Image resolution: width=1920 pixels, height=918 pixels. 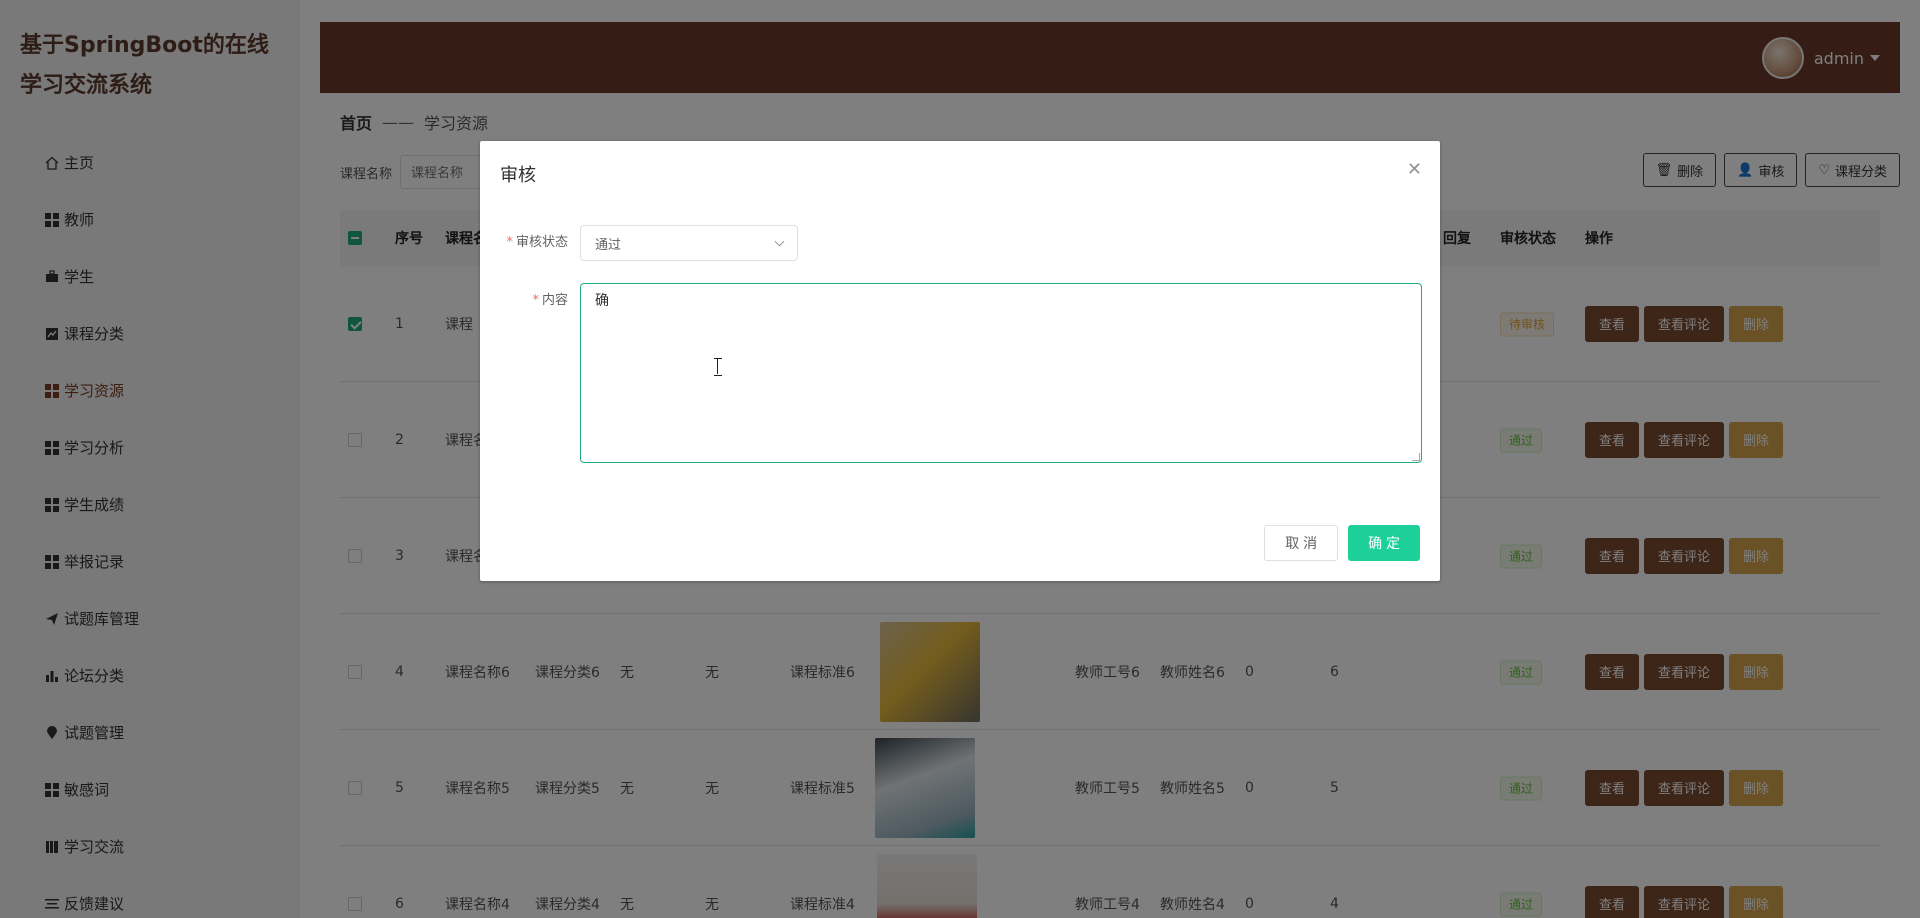 What do you see at coordinates (1416, 457) in the screenshot?
I see `resize-handle-icon` at bounding box center [1416, 457].